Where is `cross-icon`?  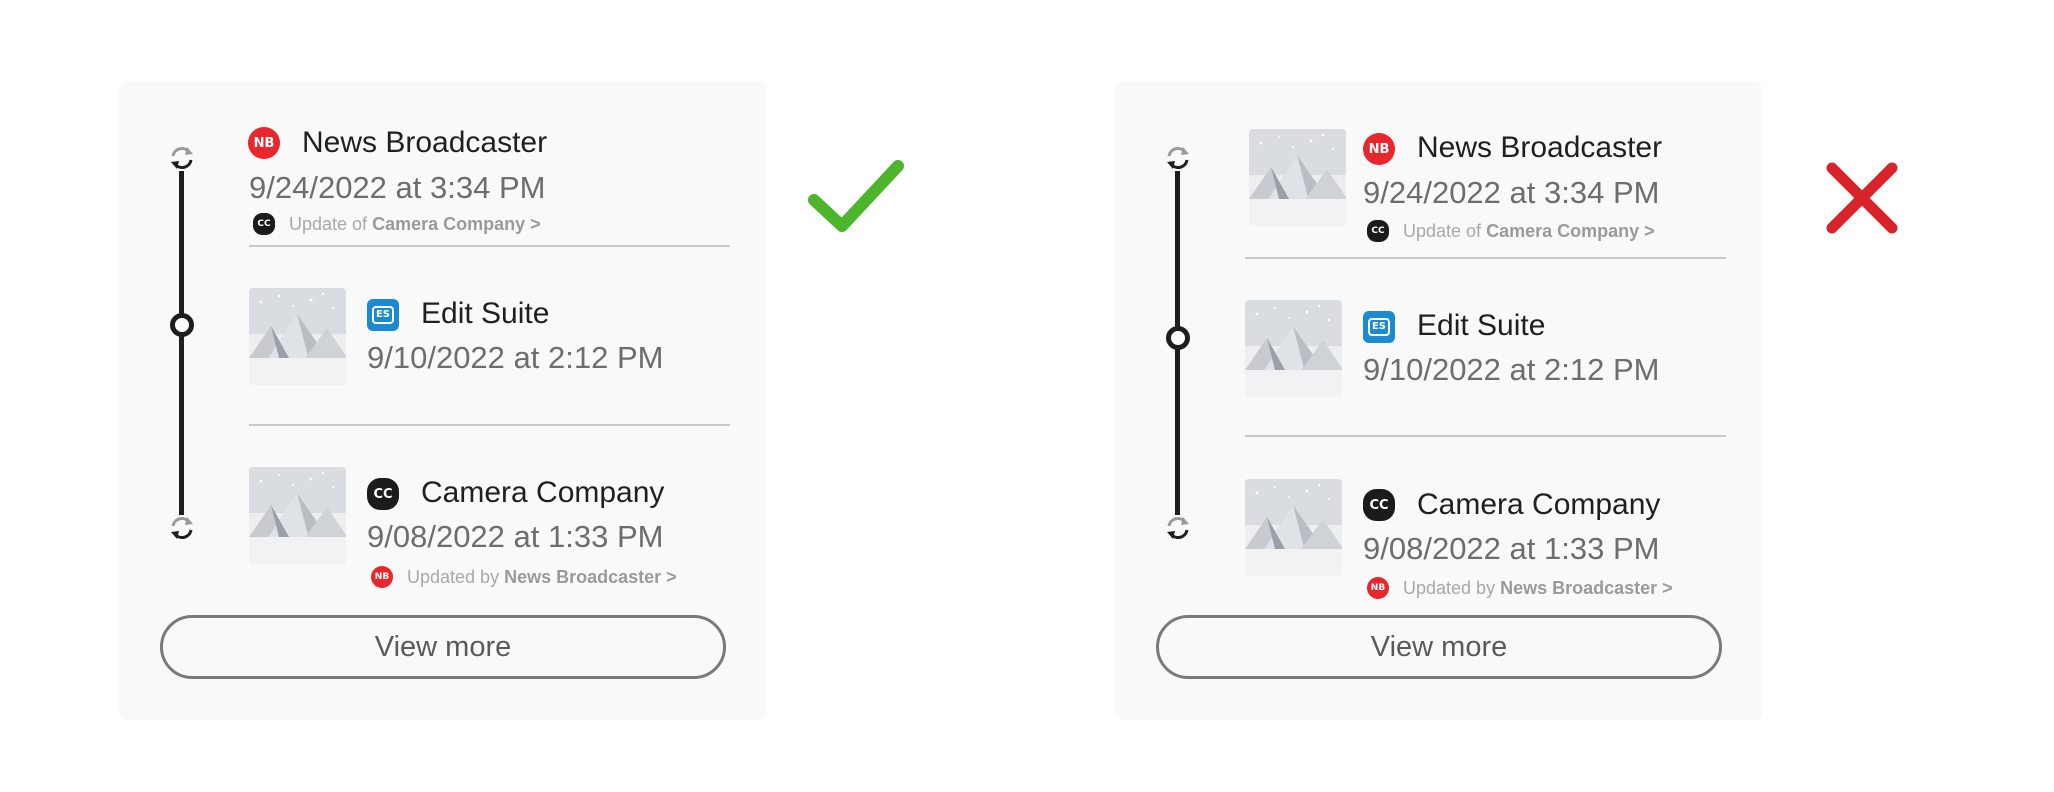
cross-icon is located at coordinates (1862, 198).